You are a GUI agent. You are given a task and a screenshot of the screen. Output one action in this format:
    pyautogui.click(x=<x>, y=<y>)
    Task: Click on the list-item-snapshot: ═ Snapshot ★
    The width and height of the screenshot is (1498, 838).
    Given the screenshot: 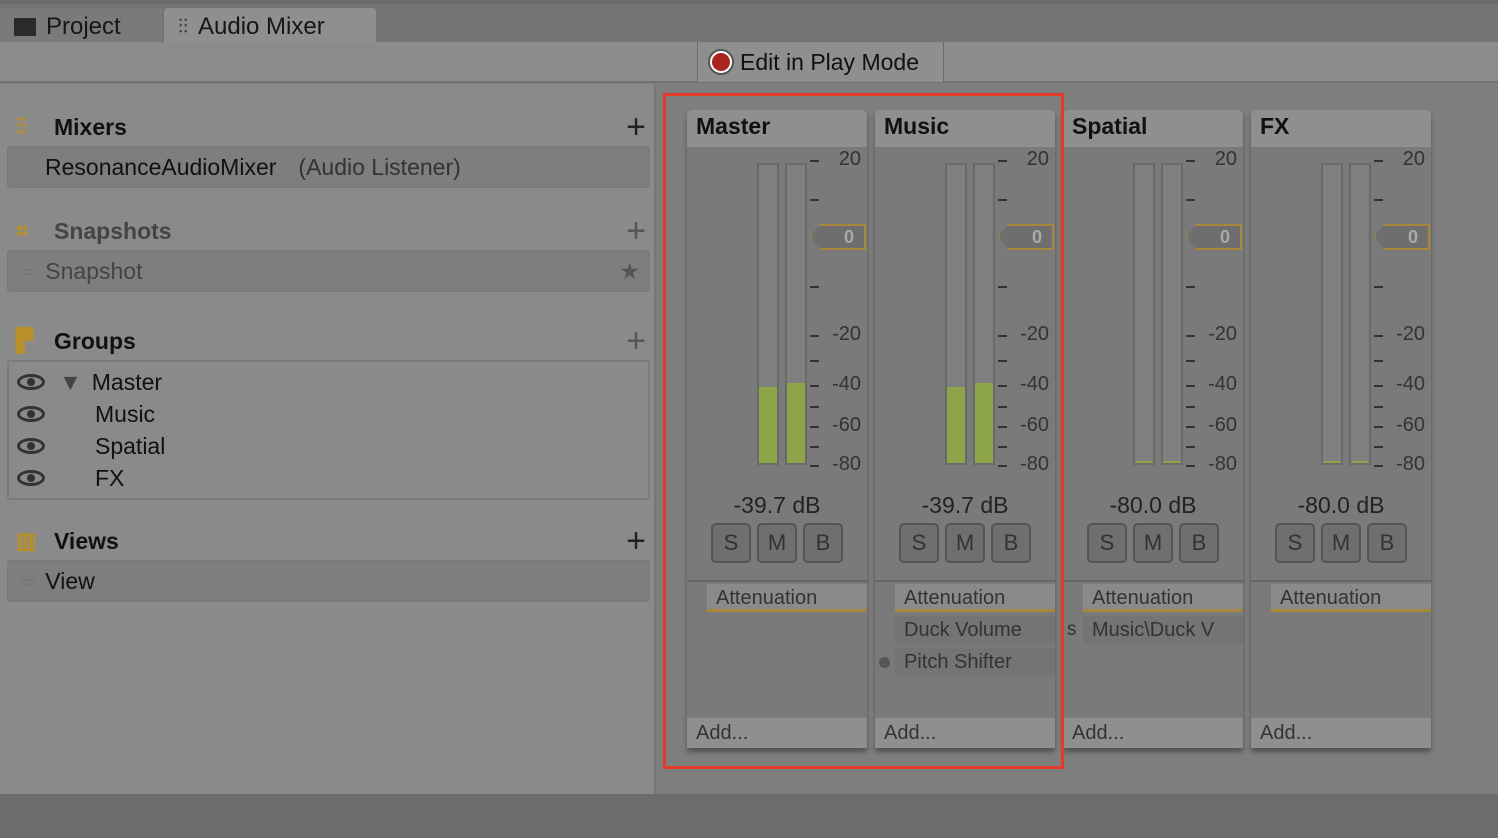 What is the action you would take?
    pyautogui.click(x=328, y=271)
    